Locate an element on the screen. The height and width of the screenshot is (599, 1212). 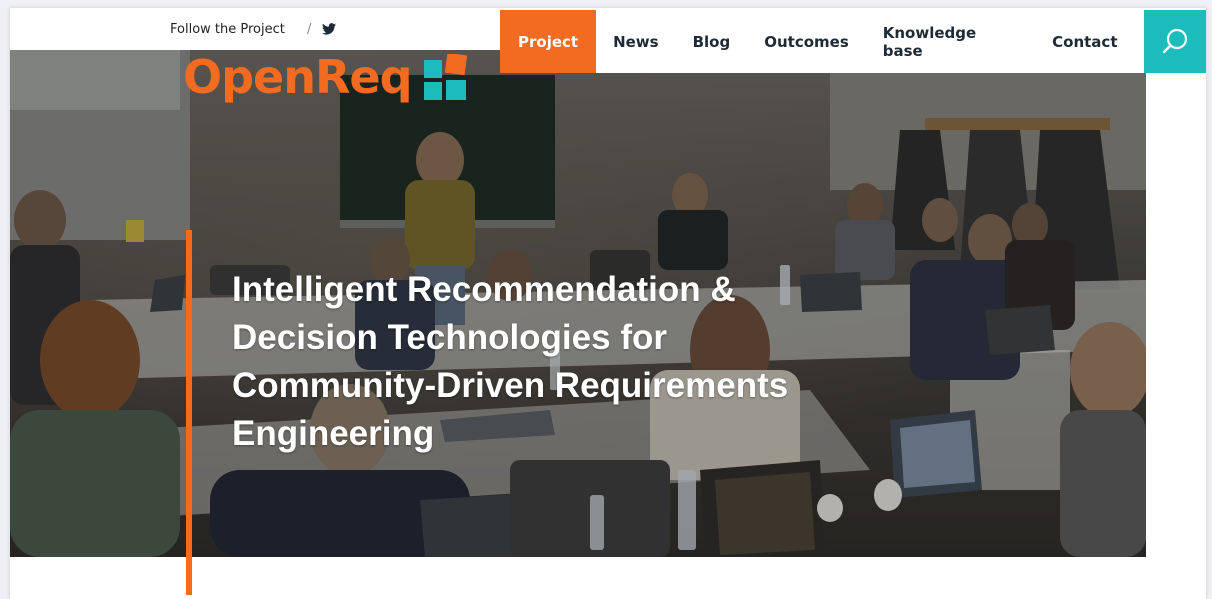
follow-project: Follow the Project / is located at coordinates (253, 29).